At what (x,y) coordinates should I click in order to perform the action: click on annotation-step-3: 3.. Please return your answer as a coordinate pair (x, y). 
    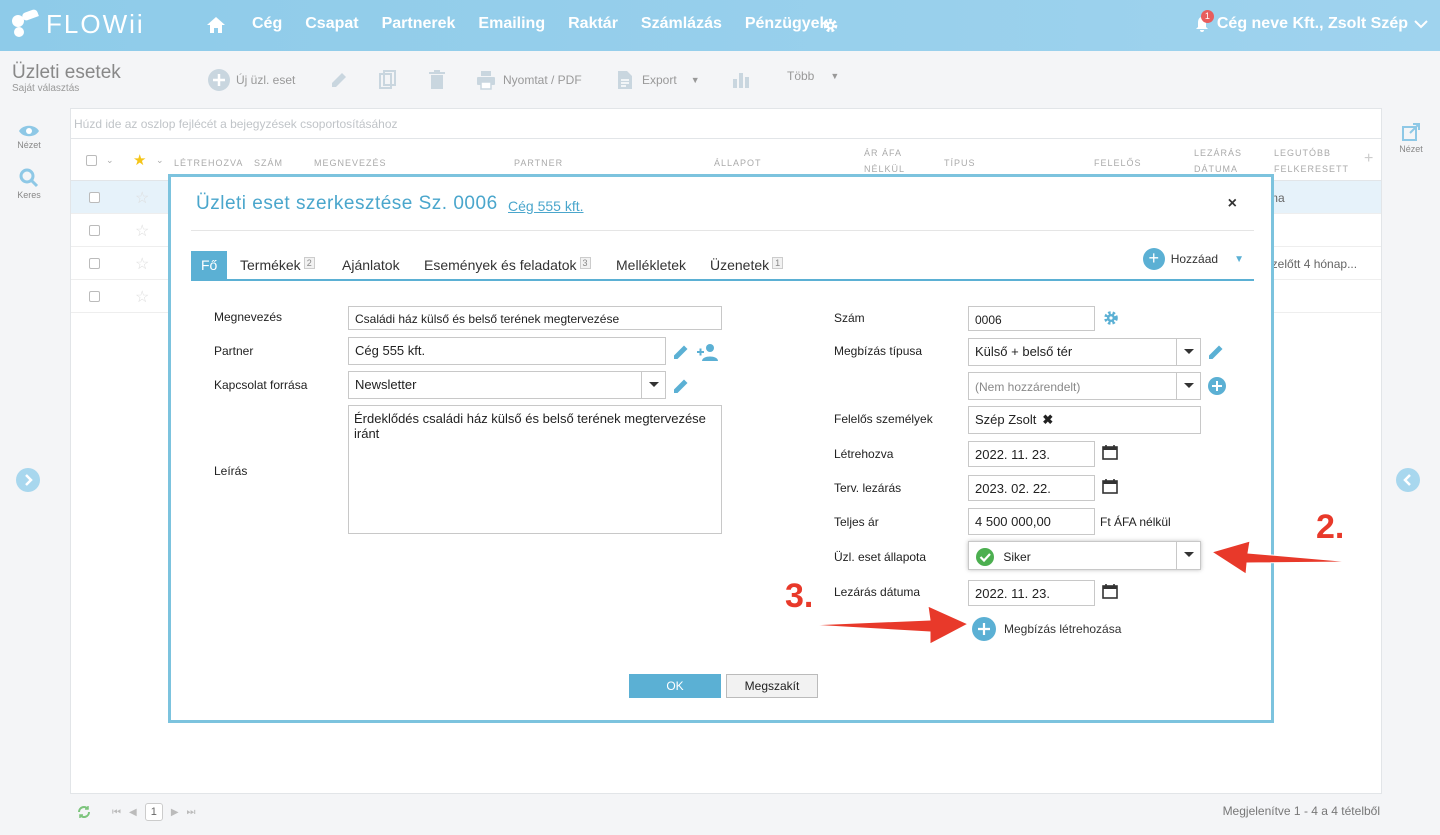
    Looking at the image, I should click on (799, 596).